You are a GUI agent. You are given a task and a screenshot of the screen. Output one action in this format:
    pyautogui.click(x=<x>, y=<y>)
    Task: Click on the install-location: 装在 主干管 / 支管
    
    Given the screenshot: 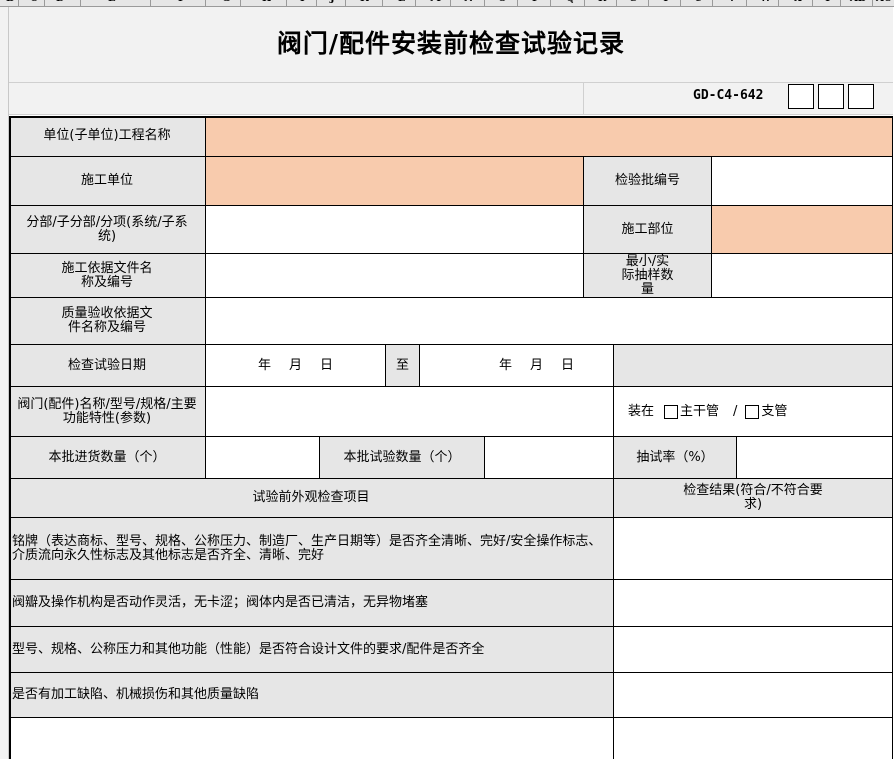 What is the action you would take?
    pyautogui.click(x=753, y=412)
    